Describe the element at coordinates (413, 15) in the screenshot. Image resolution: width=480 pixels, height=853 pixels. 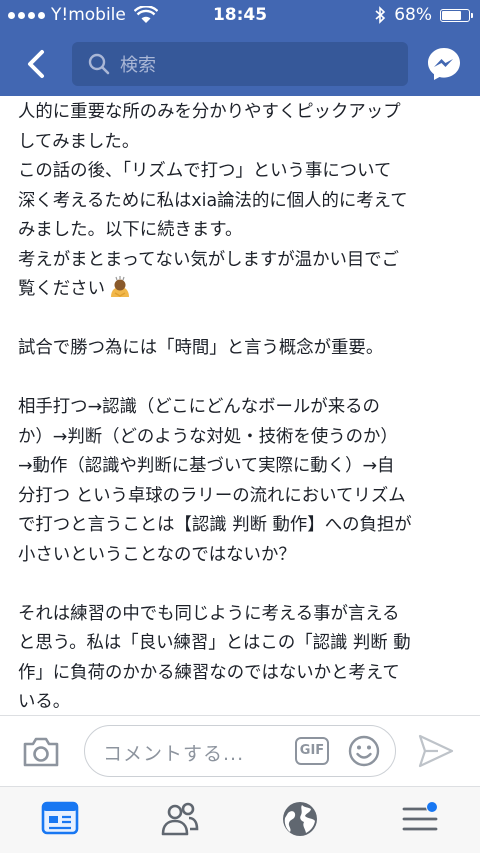
I see `battery-percent: 68%` at that location.